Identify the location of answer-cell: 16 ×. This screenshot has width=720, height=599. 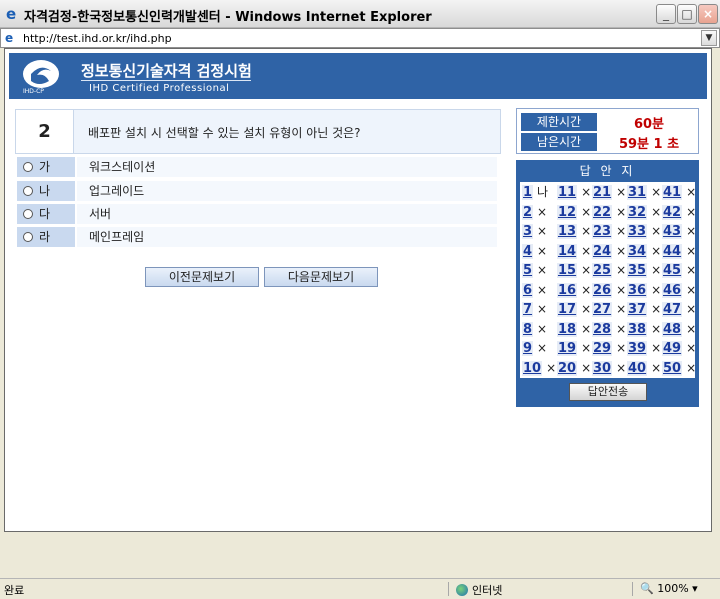
(574, 290).